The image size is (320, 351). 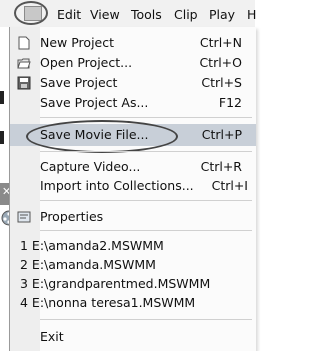 What do you see at coordinates (230, 102) in the screenshot?
I see `menu-item-shortcut: F12` at bounding box center [230, 102].